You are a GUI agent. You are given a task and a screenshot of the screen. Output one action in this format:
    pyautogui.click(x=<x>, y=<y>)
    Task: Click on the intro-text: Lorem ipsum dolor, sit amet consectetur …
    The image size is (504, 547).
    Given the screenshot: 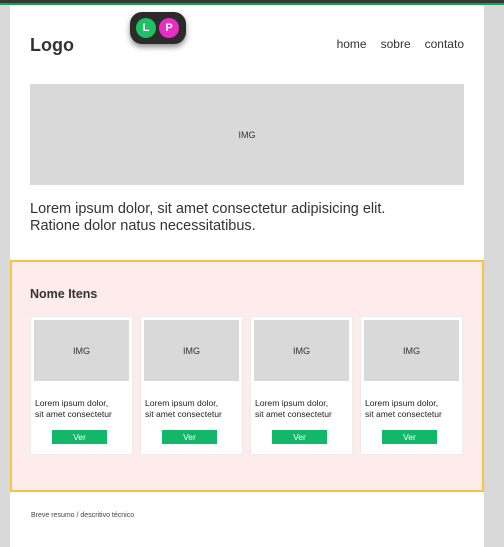 What is the action you would take?
    pyautogui.click(x=247, y=218)
    